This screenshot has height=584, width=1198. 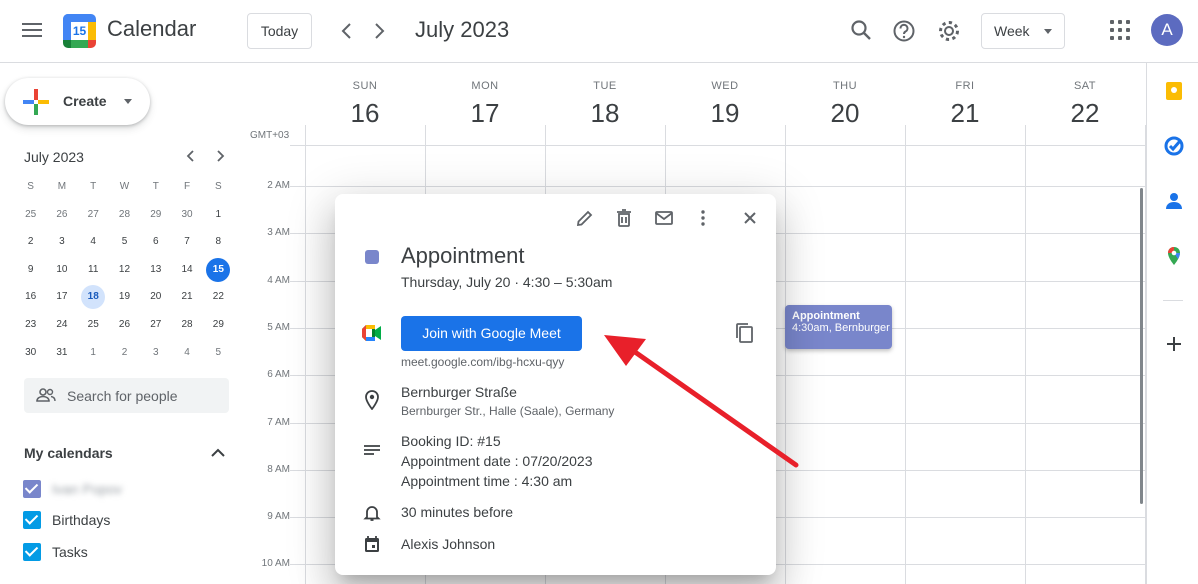 I want to click on location-address: Bernburger Str., Halle (Saale), Germany, so click(x=508, y=411).